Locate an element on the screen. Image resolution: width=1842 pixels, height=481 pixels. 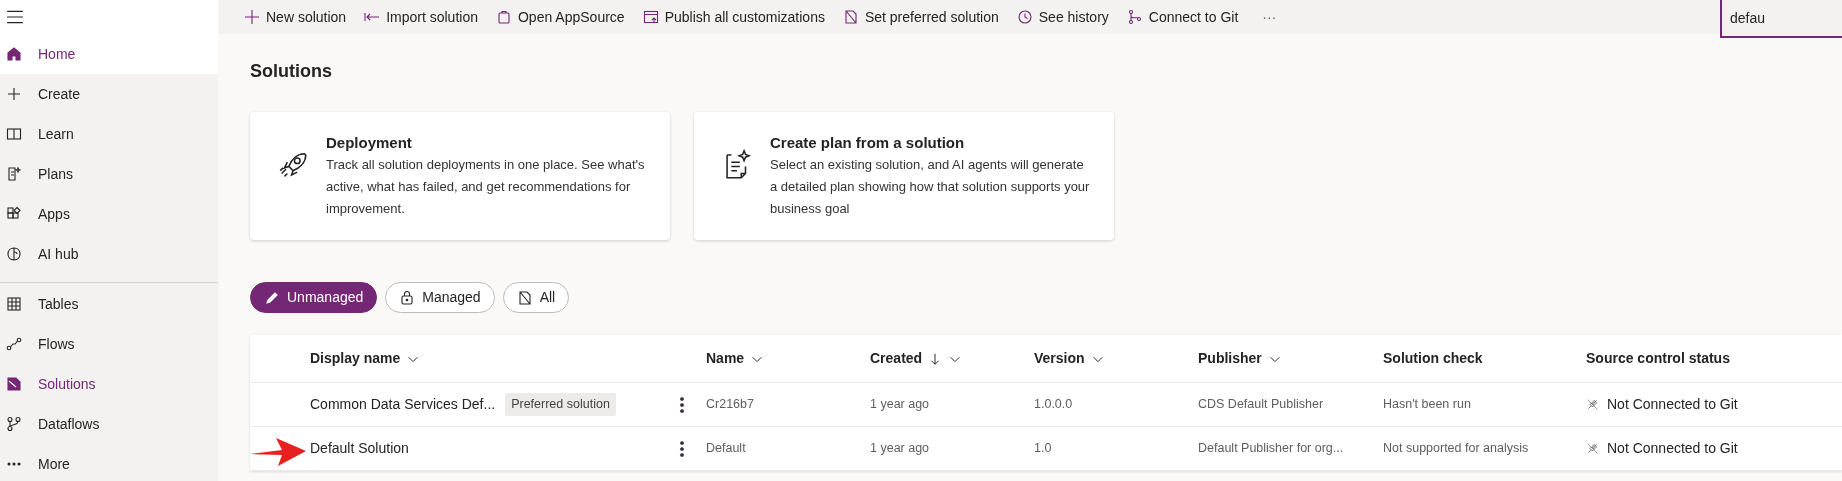
solutions-icon is located at coordinates (14, 384).